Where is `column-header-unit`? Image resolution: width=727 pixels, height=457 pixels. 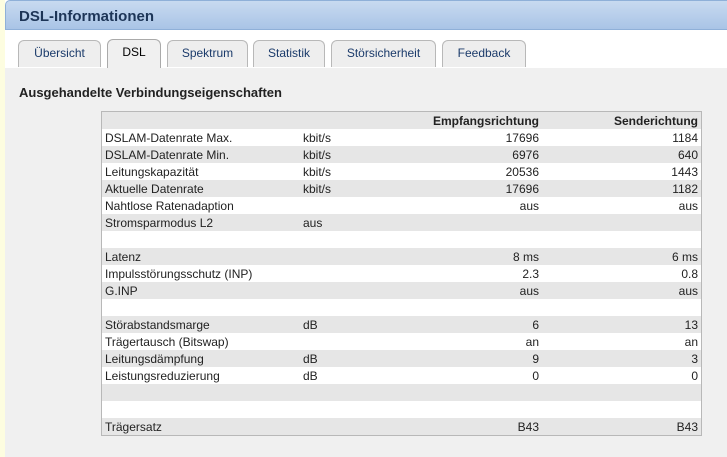 column-header-unit is located at coordinates (348, 120).